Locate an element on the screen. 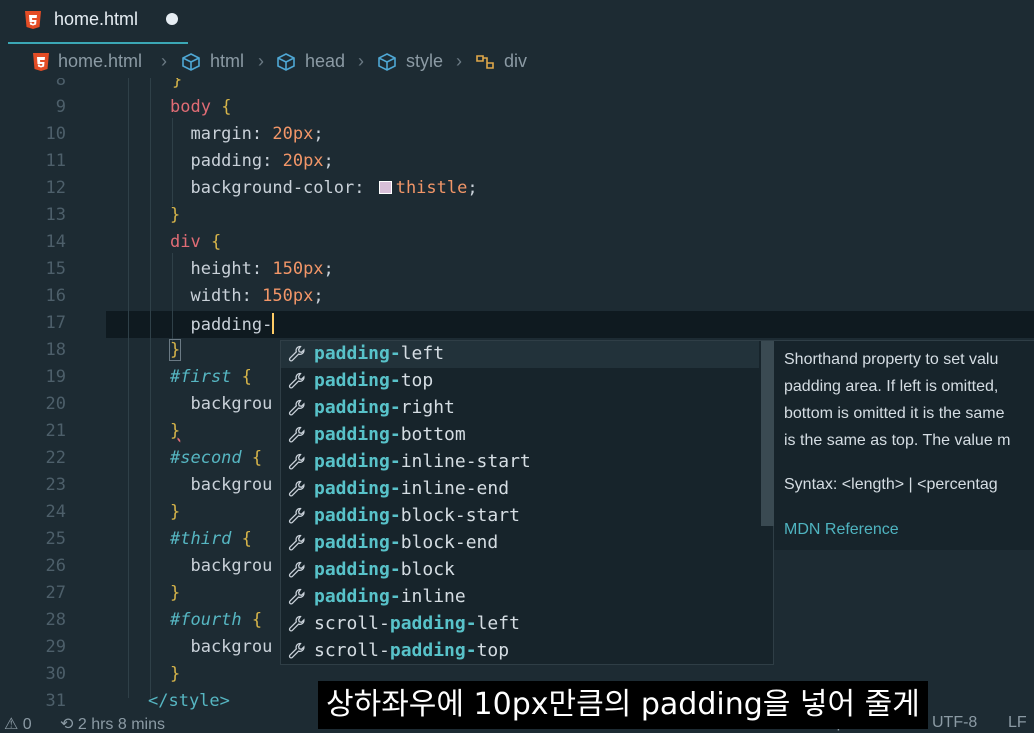 This screenshot has width=1034, height=733. code-line-30: } is located at coordinates (175, 674).